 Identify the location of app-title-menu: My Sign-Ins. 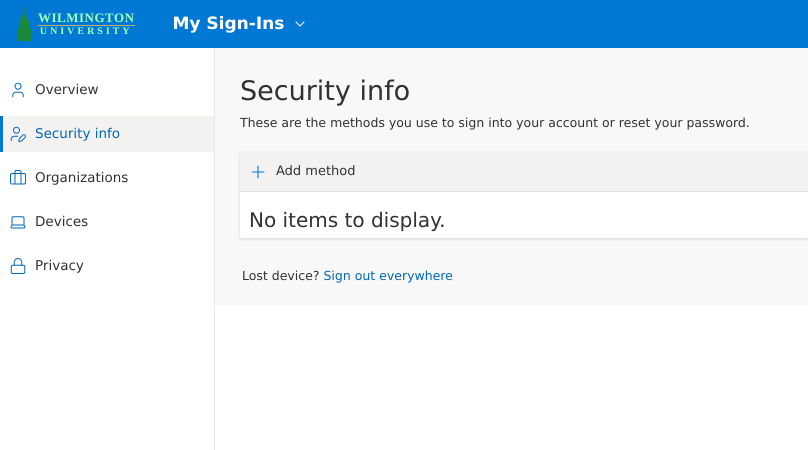
(240, 24).